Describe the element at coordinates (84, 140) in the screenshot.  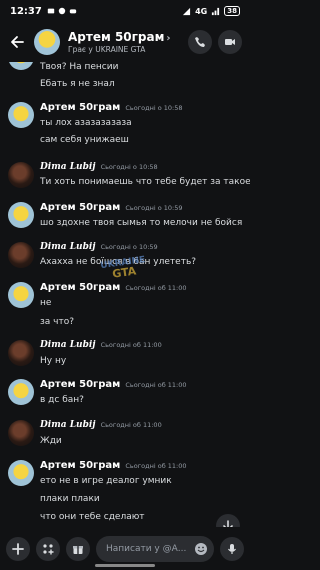
I see `message-text: сам себя унижаеш` at that location.